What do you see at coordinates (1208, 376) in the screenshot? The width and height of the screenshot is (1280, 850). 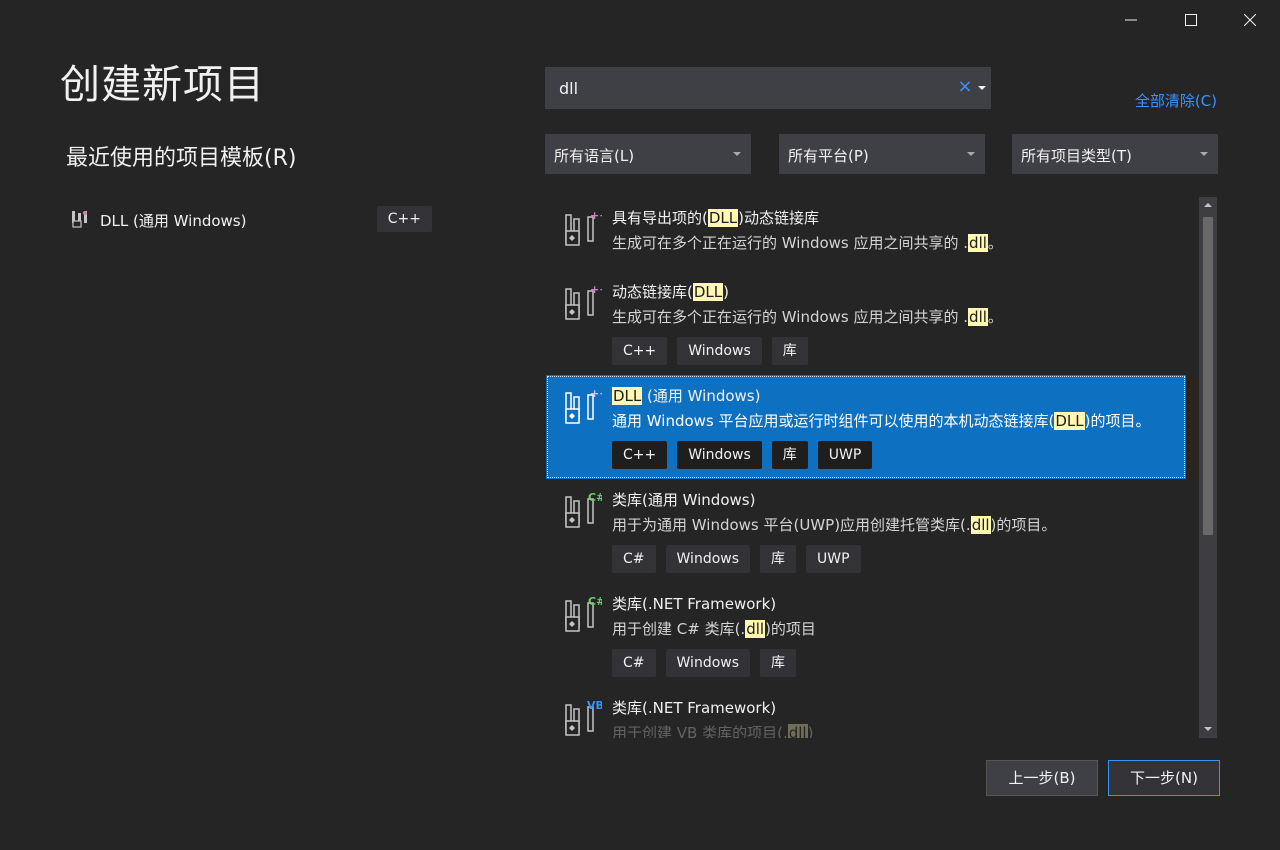 I see `scrollbar-thumb` at bounding box center [1208, 376].